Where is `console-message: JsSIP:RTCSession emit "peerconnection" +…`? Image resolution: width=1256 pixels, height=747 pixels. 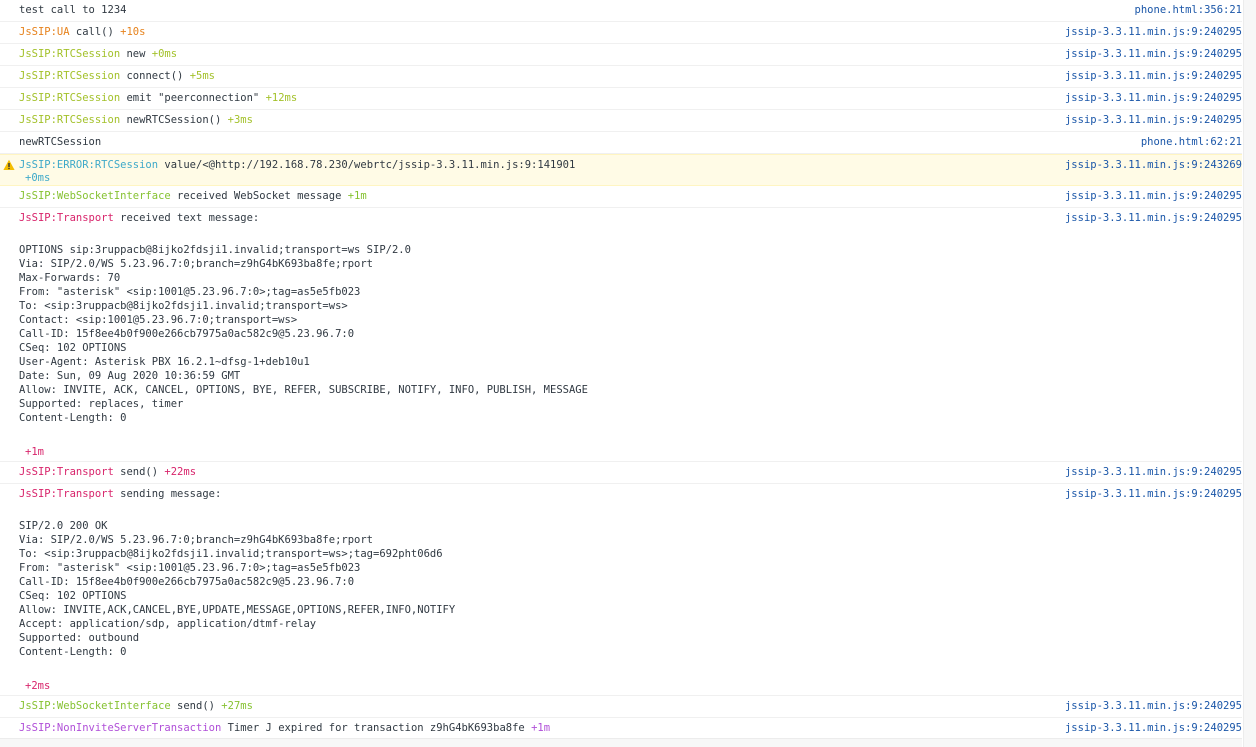 console-message: JsSIP:RTCSession emit "peerconnection" +… is located at coordinates (630, 98).